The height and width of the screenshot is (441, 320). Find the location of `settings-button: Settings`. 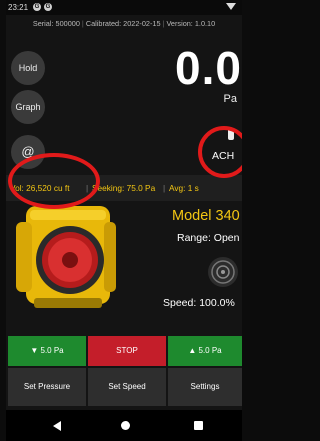

settings-button: Settings is located at coordinates (205, 387).